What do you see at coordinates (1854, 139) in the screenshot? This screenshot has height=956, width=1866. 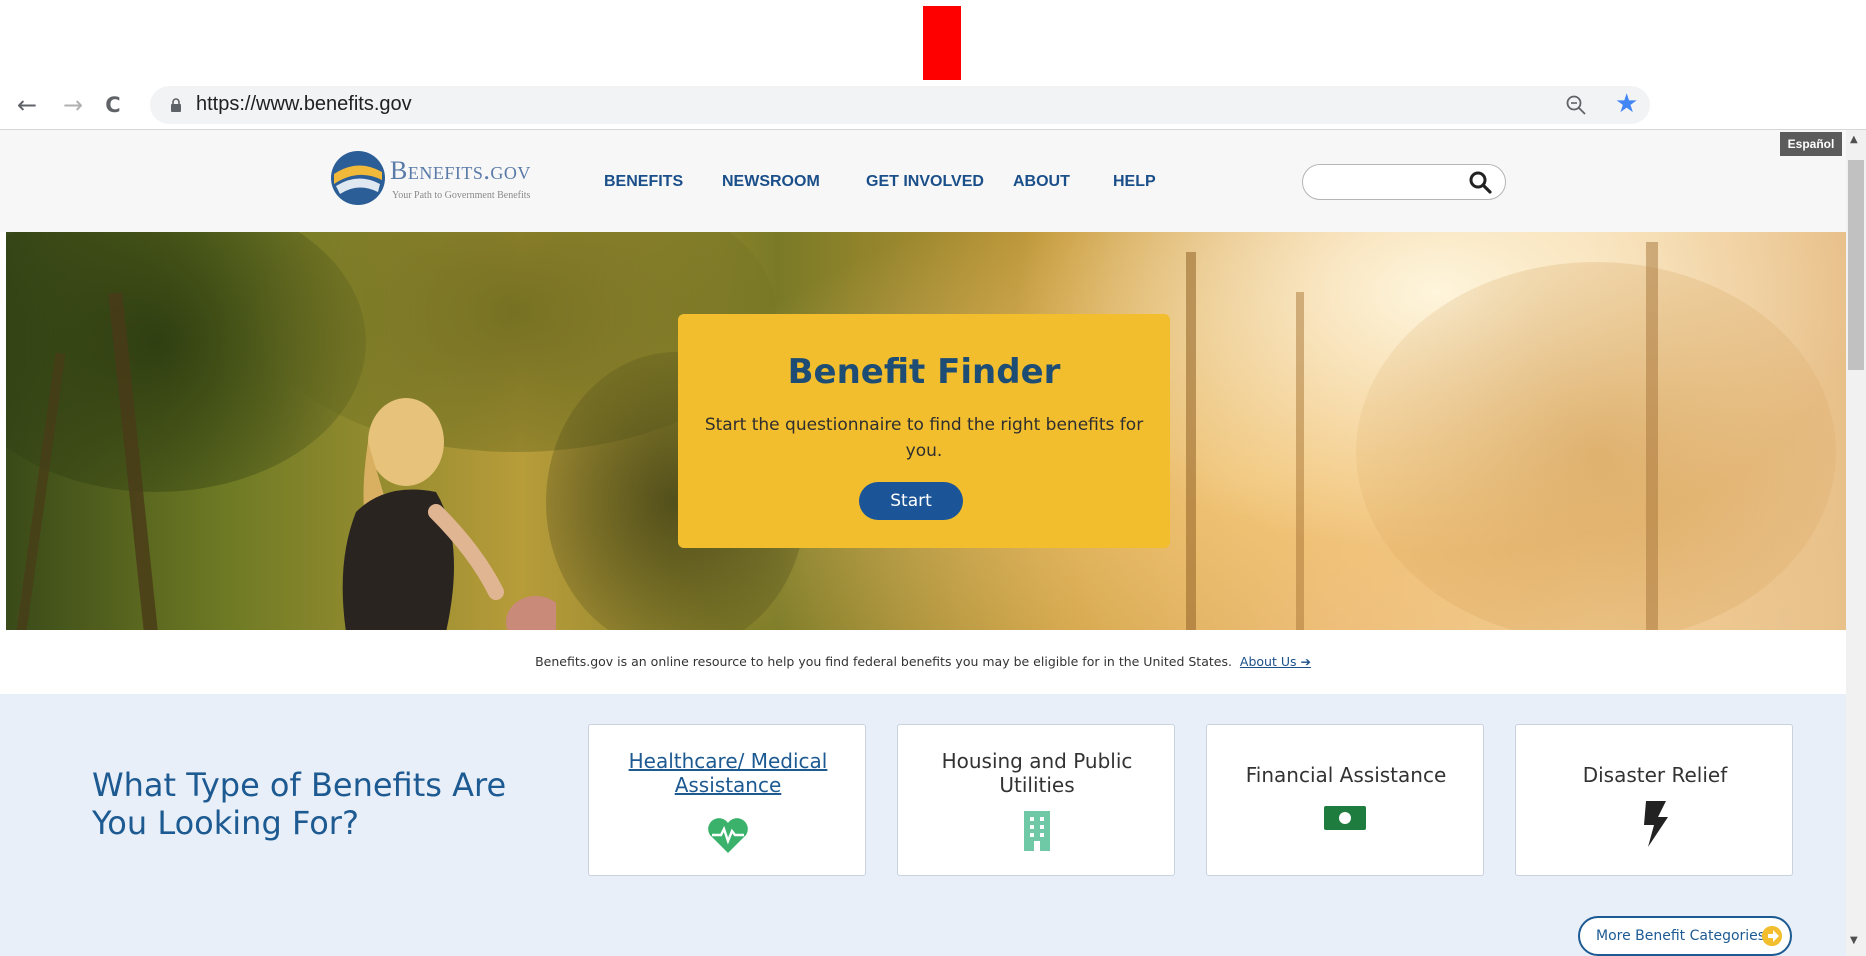 I see `scroll-up-icon: ▲` at bounding box center [1854, 139].